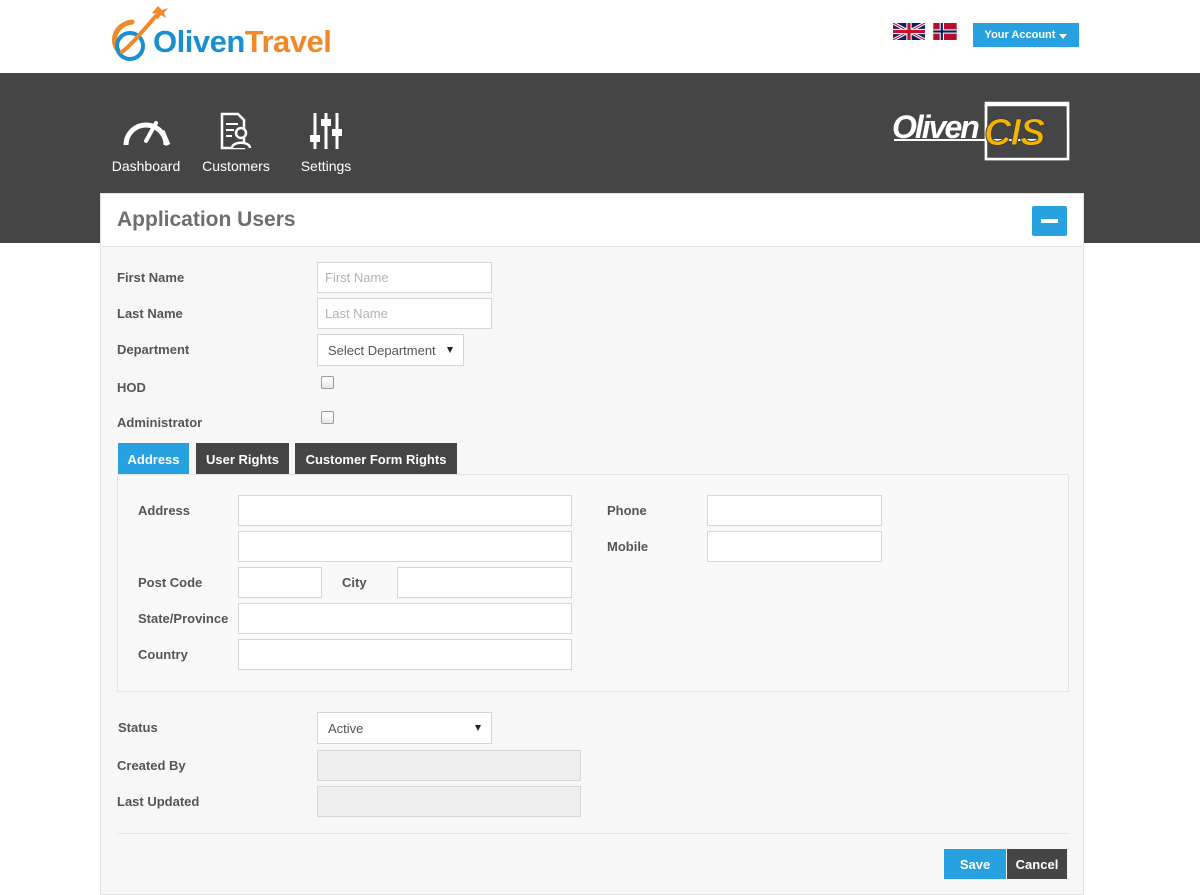 The height and width of the screenshot is (895, 1200). I want to click on phone-label: Phone, so click(627, 510).